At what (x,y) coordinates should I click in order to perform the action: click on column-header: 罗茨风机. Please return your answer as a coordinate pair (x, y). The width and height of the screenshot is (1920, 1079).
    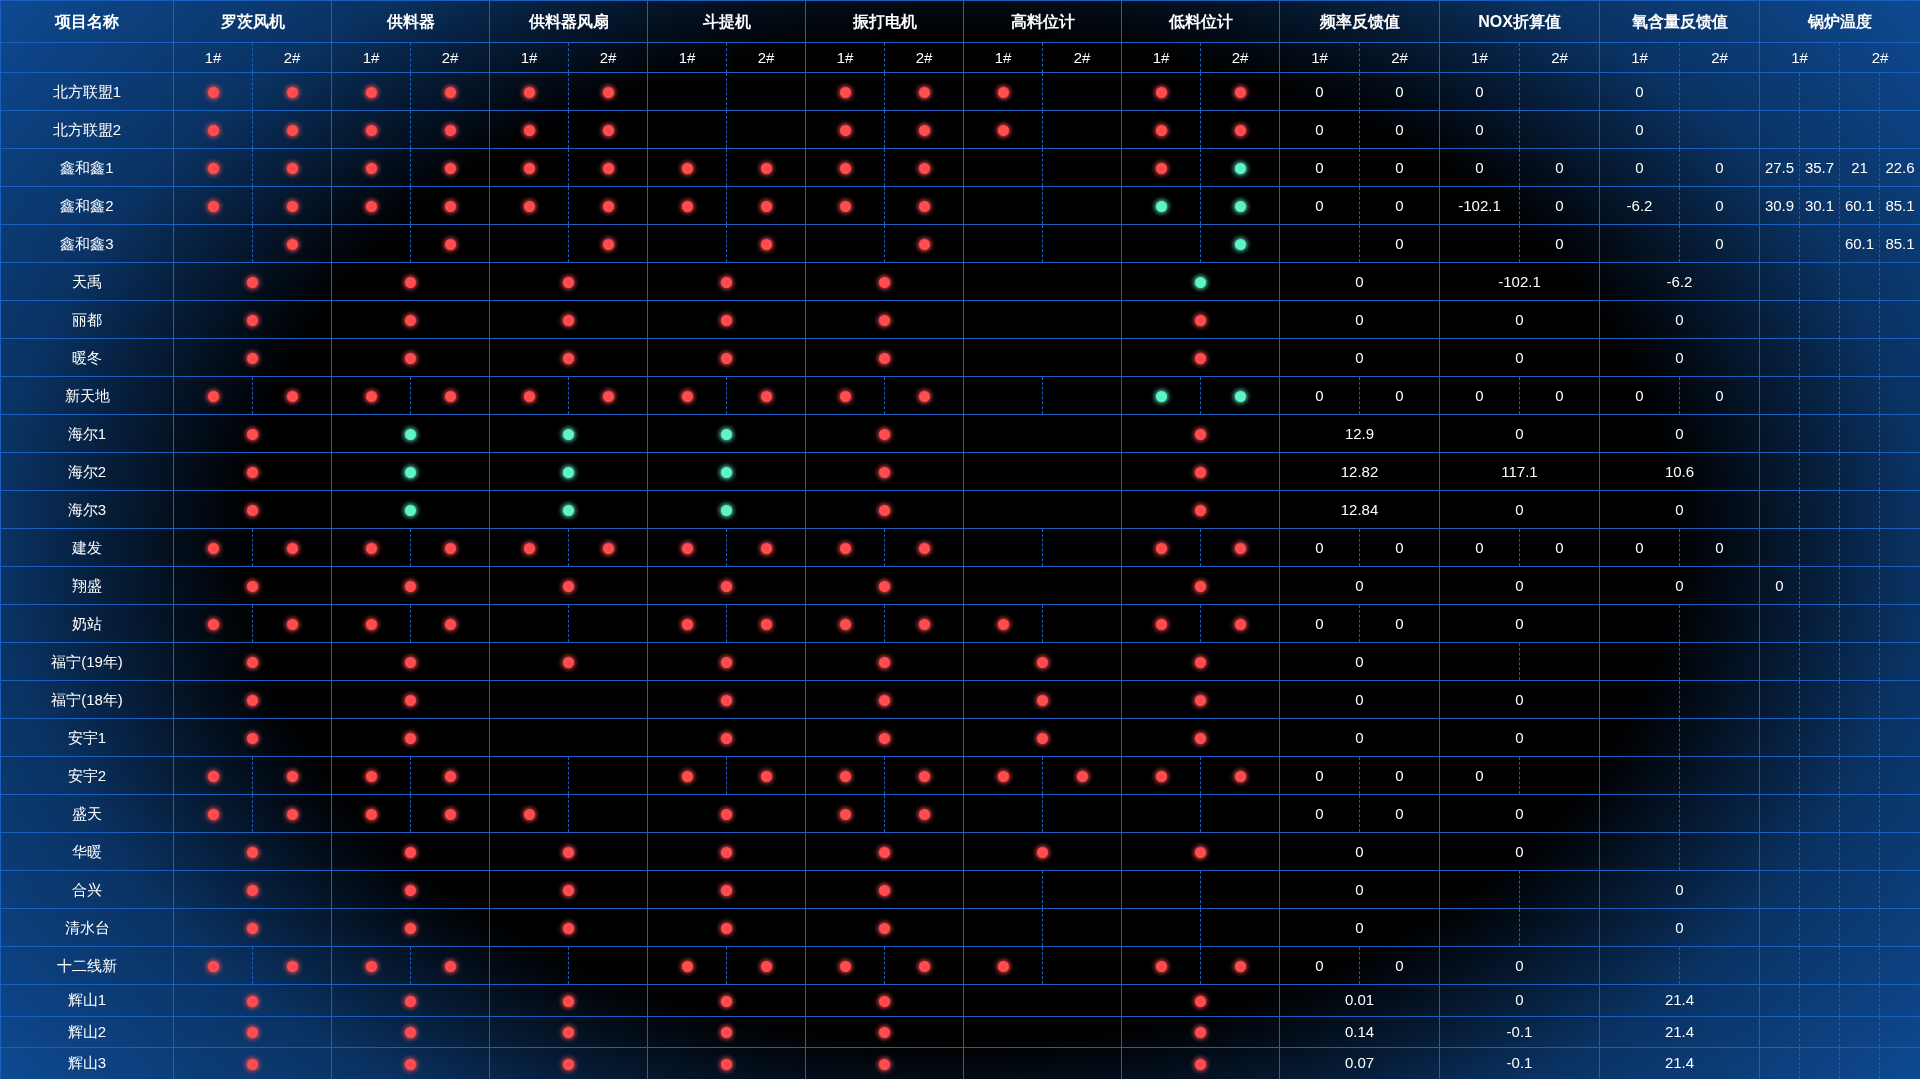
    Looking at the image, I should click on (252, 21).